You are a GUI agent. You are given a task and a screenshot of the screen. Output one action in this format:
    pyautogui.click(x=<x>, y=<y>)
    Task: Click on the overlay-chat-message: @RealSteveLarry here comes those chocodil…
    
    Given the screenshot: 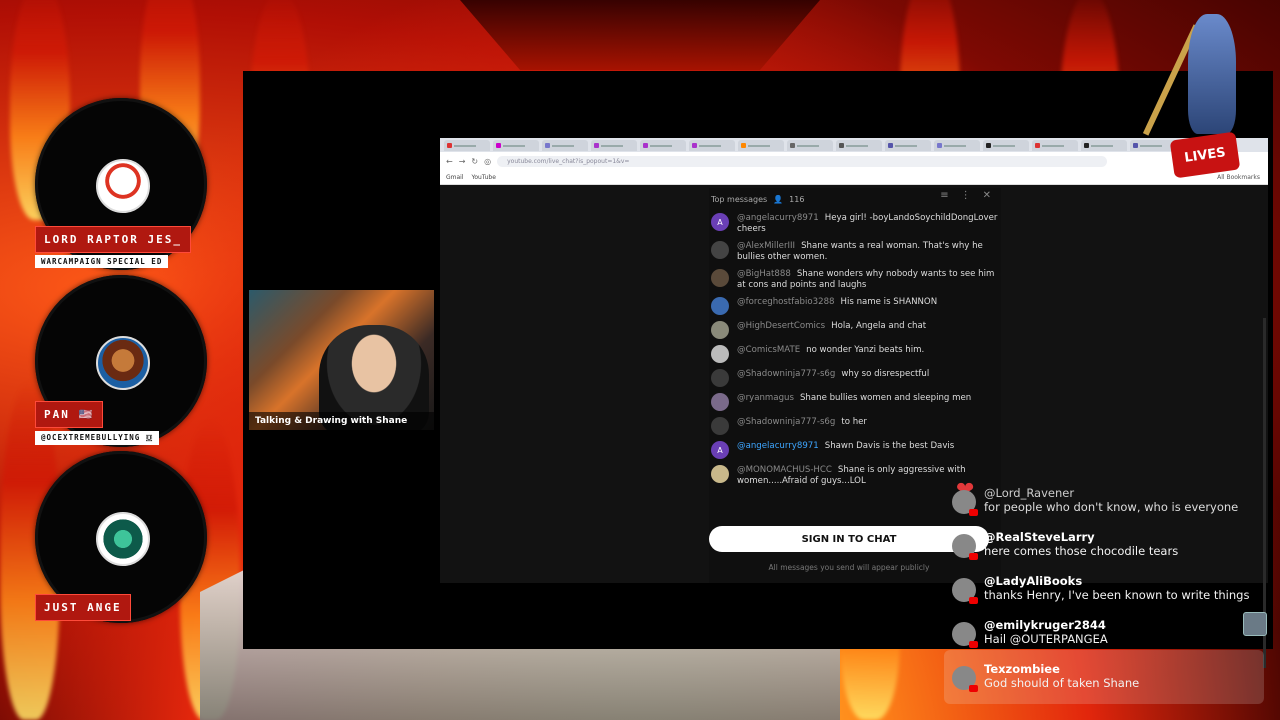 What is the action you would take?
    pyautogui.click(x=1107, y=545)
    